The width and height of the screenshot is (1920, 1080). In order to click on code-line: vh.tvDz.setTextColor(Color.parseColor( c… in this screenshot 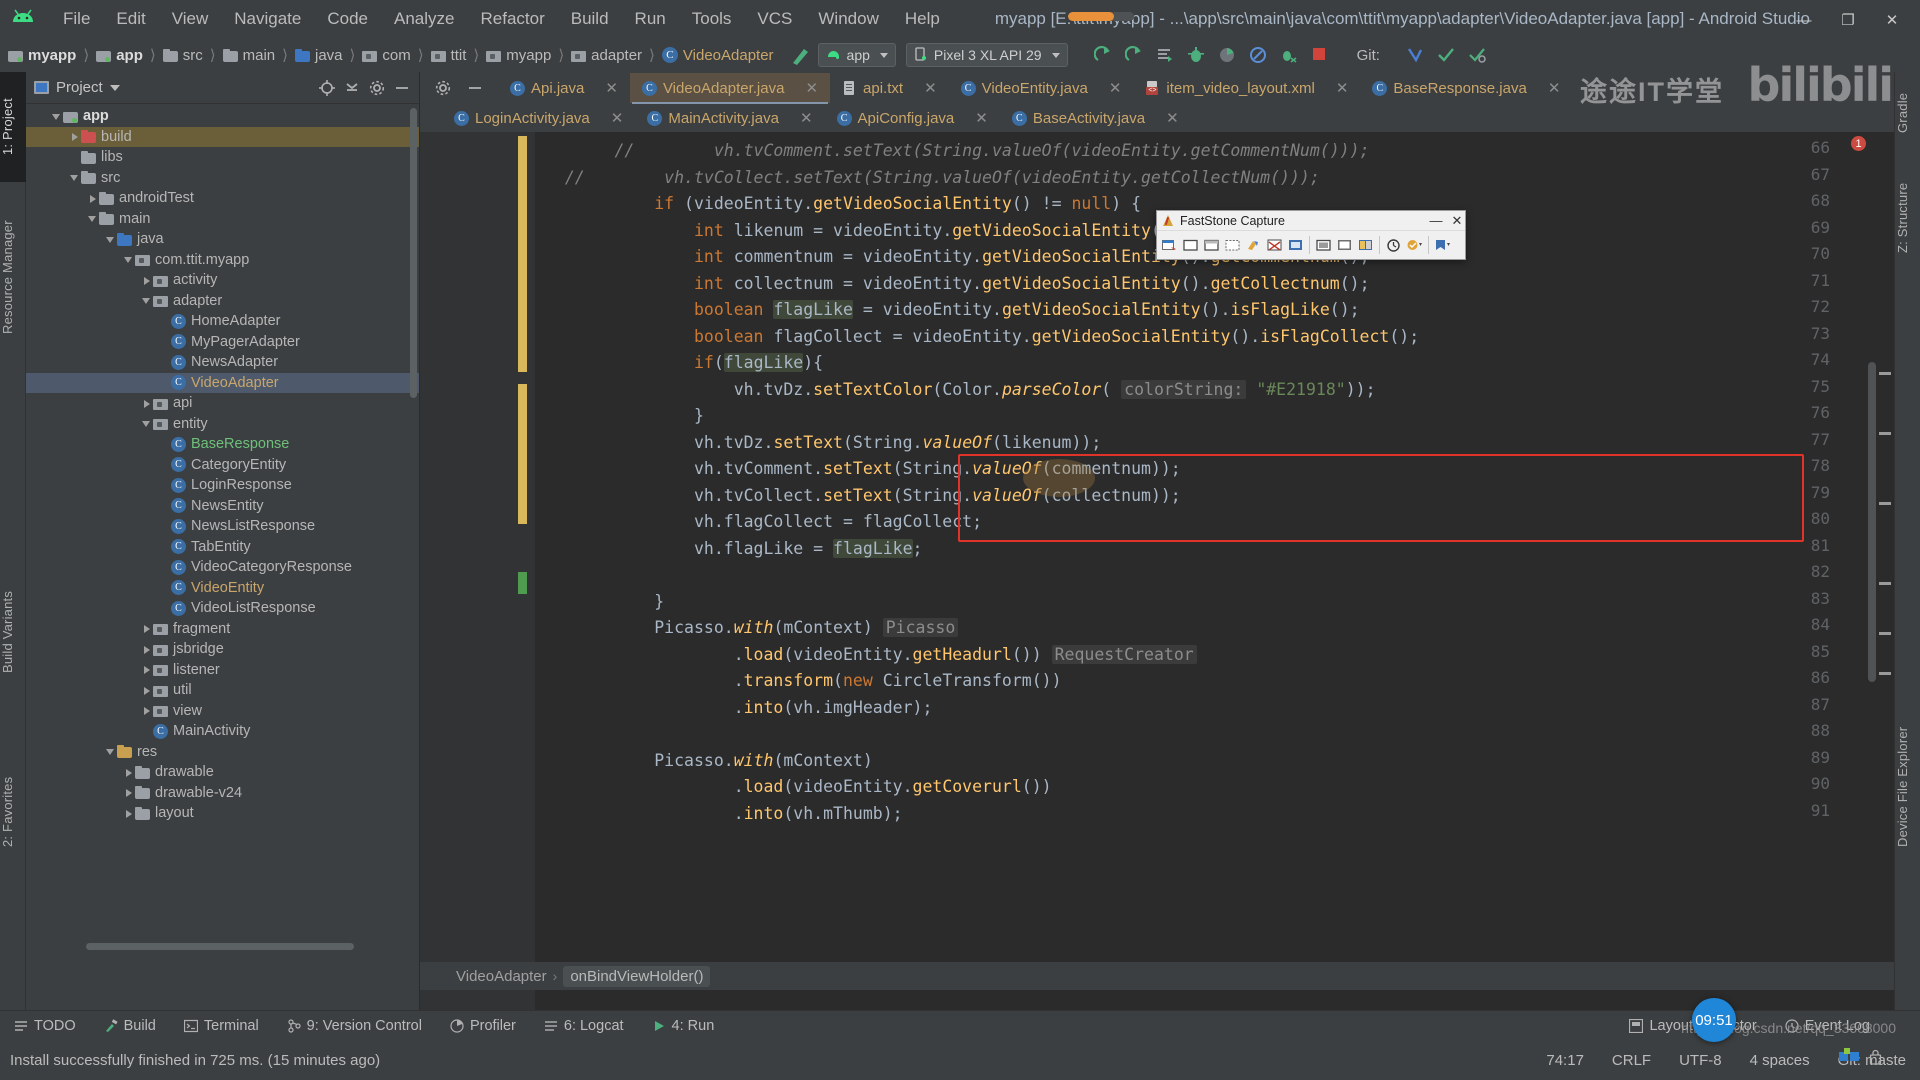, I will do `click(955, 390)`.